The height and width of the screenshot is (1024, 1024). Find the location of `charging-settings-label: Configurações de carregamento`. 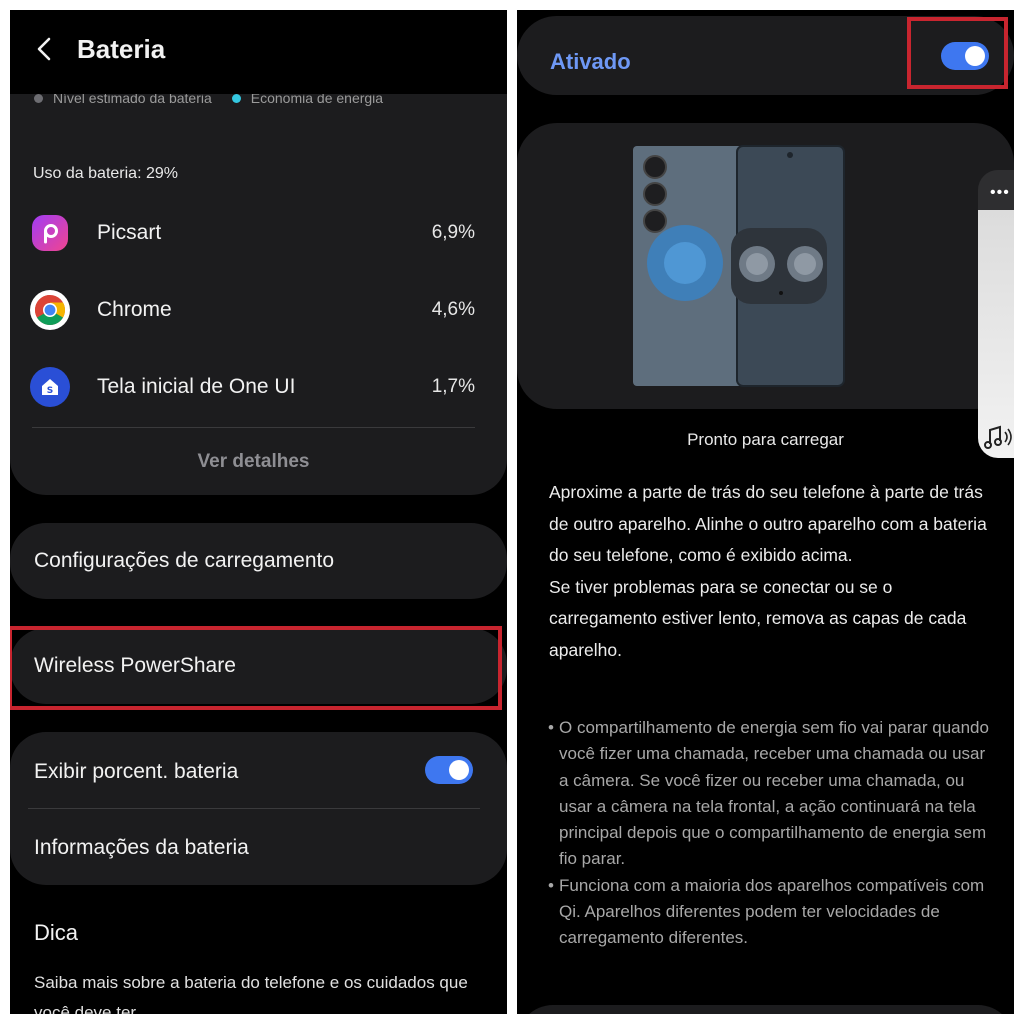

charging-settings-label: Configurações de carregamento is located at coordinates (184, 560).